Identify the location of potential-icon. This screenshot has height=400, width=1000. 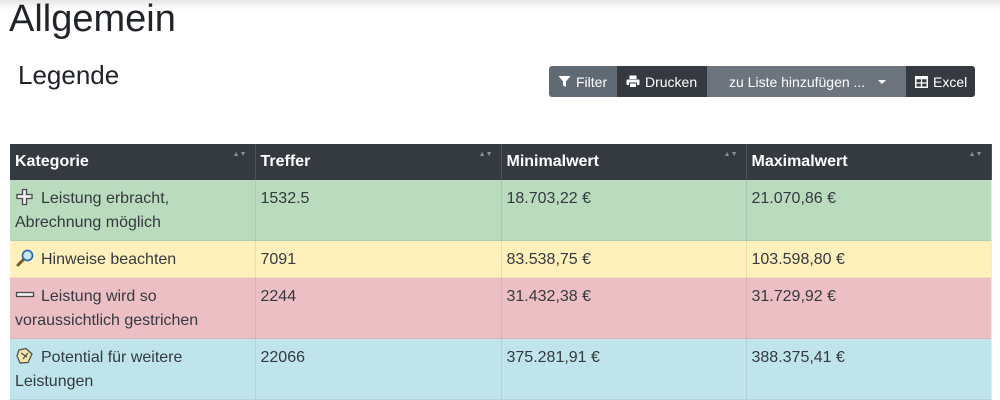
(25, 356).